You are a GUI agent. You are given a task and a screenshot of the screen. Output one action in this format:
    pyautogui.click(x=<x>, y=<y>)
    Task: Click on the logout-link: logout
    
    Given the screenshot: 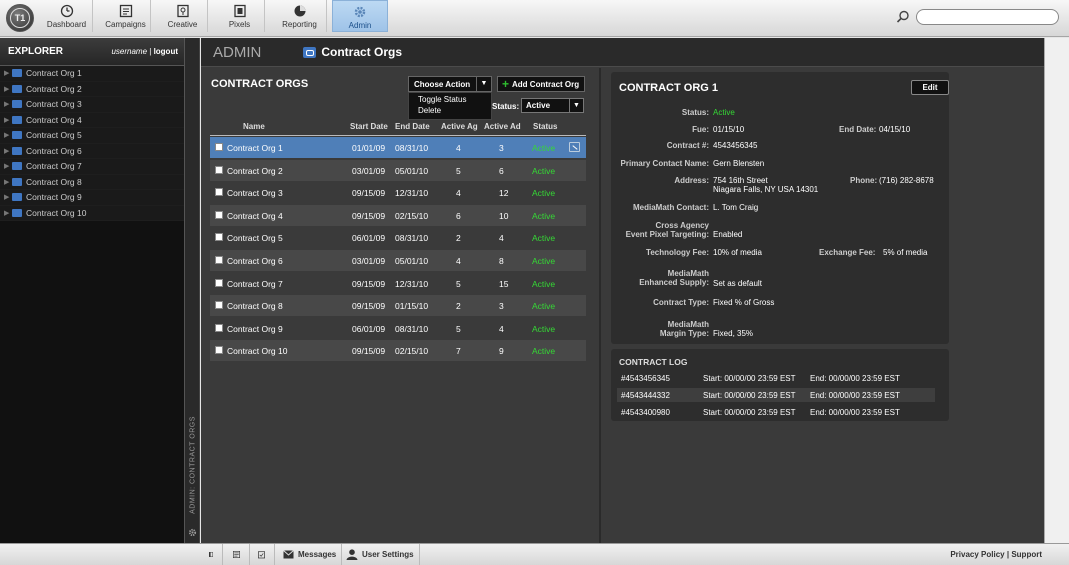 What is the action you would take?
    pyautogui.click(x=166, y=51)
    